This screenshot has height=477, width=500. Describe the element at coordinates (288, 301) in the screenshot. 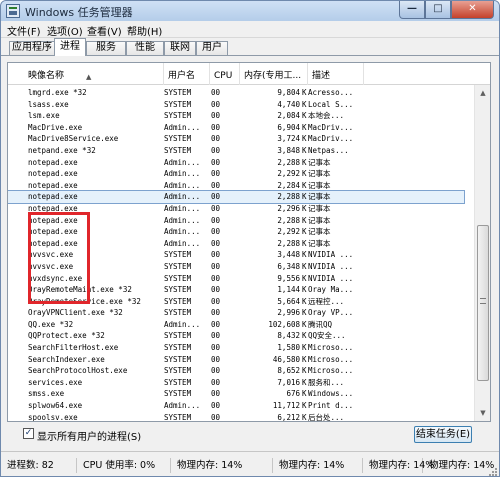

I see `process-memory: 5,664` at that location.